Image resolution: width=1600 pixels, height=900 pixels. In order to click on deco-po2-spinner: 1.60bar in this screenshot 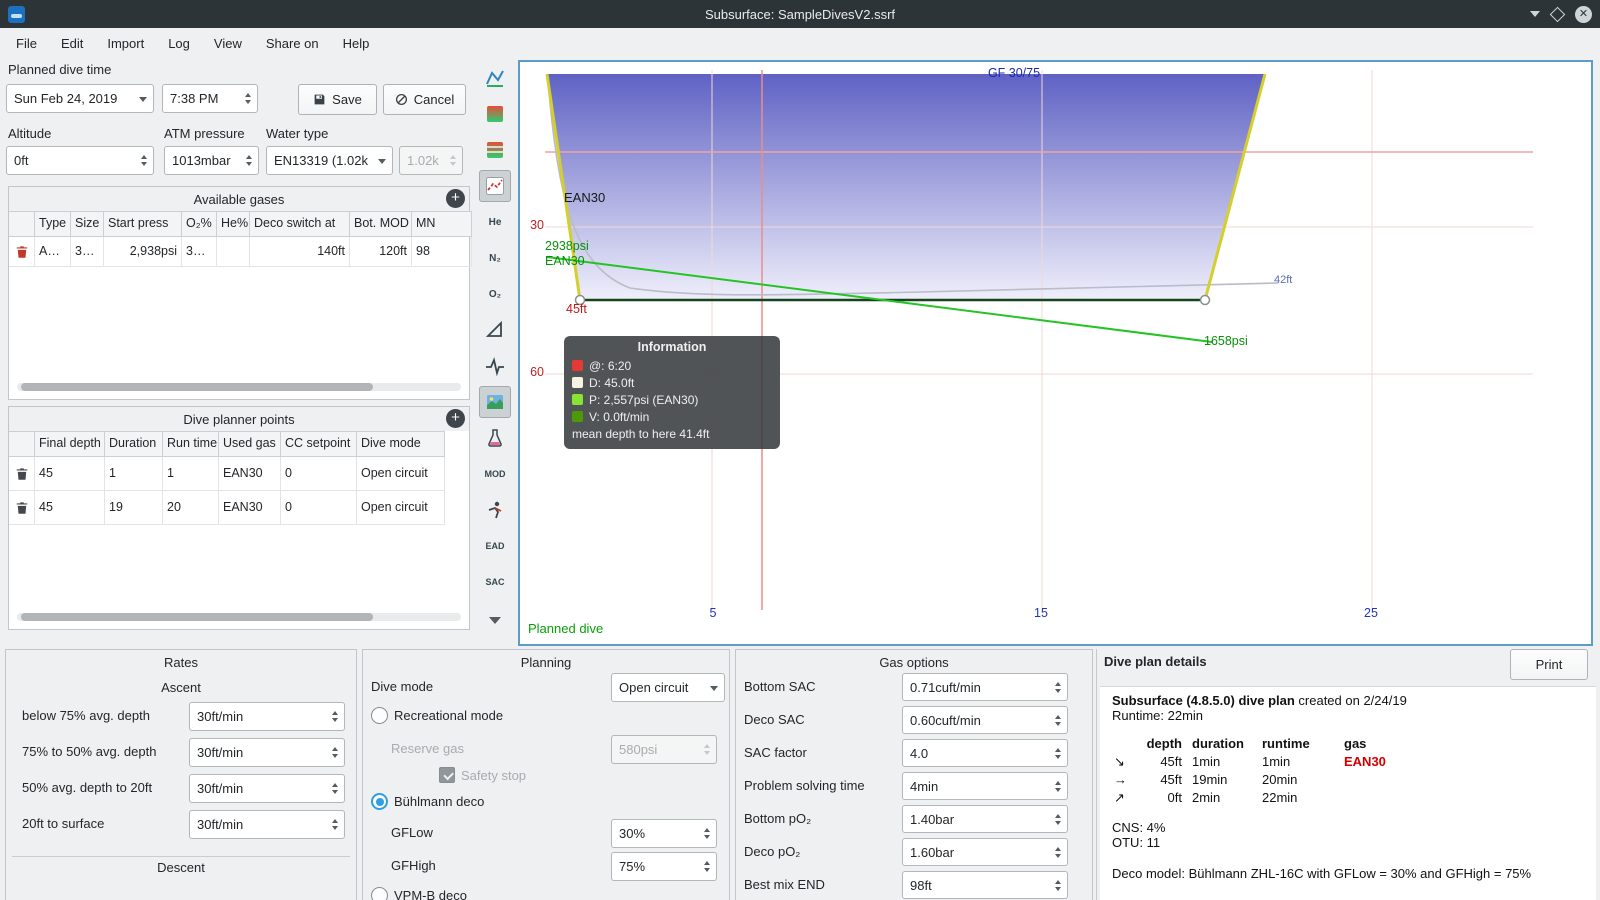, I will do `click(985, 852)`.